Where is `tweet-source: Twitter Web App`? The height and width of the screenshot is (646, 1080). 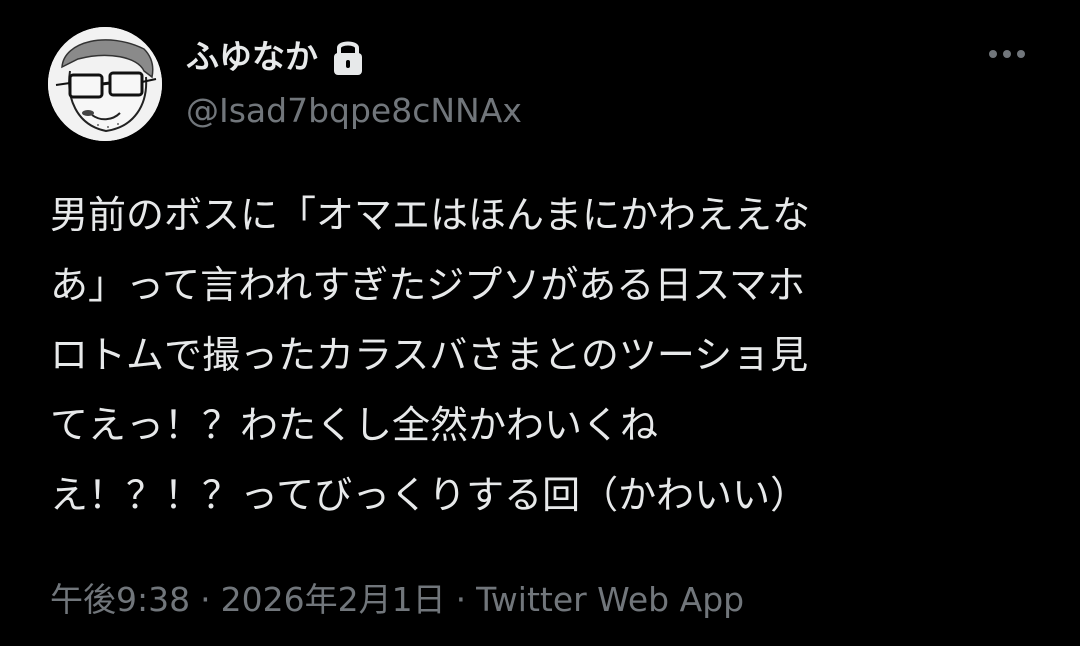 tweet-source: Twitter Web App is located at coordinates (610, 599).